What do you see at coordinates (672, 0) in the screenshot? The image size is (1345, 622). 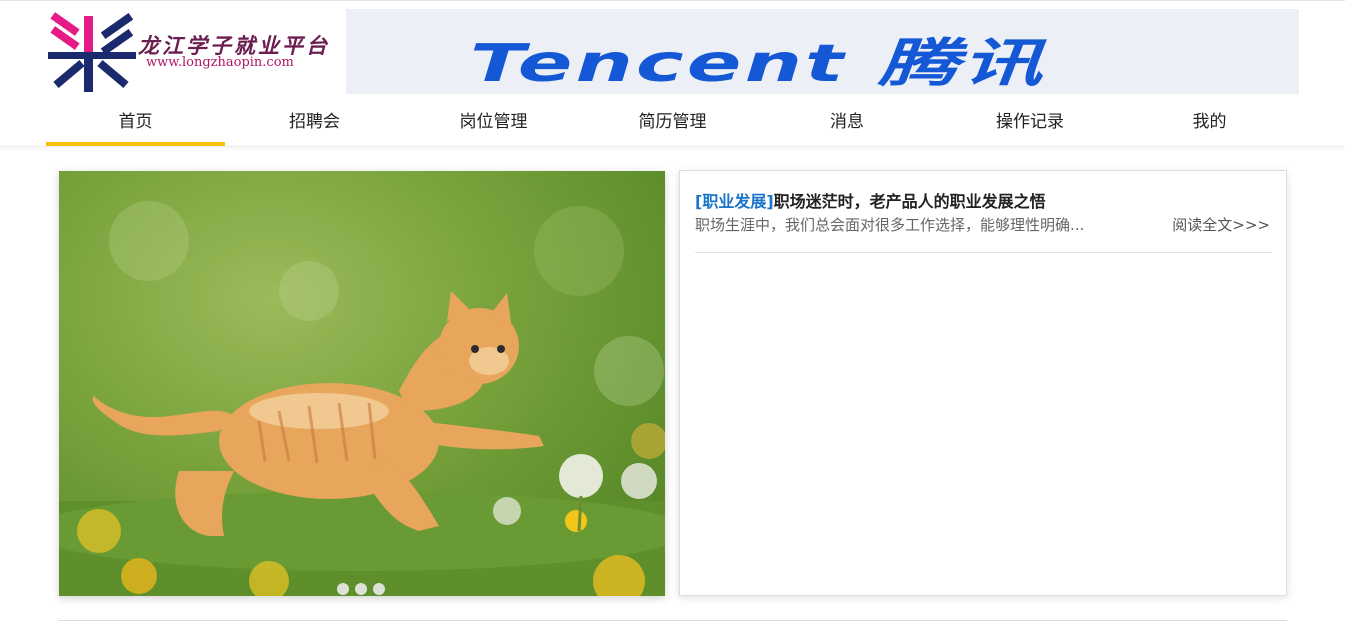 I see `top-divider` at bounding box center [672, 0].